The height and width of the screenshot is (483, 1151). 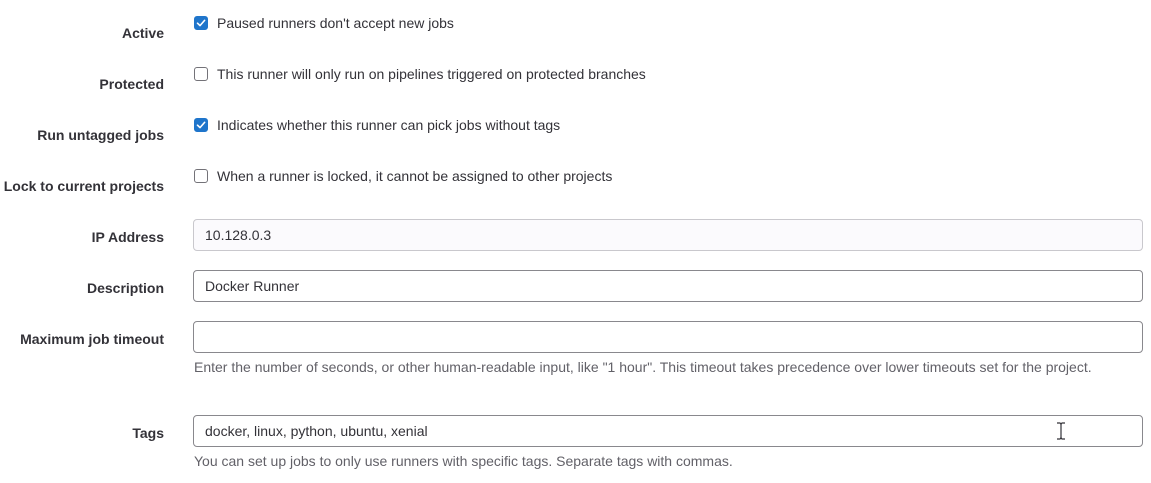 I want to click on active-description: Paused runners don't accept new jobs, so click(x=335, y=23).